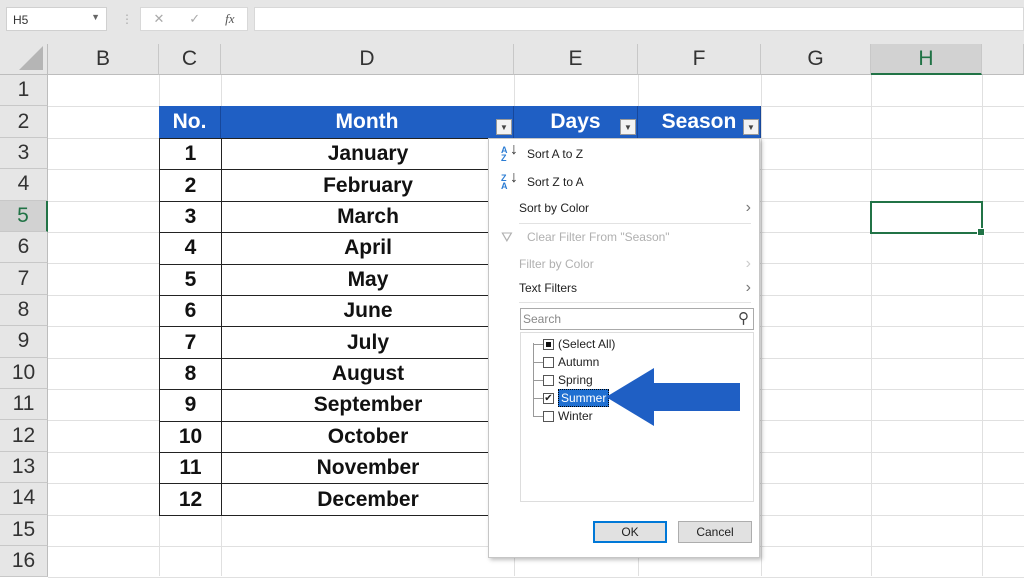 This screenshot has height=578, width=1024. Describe the element at coordinates (24, 530) in the screenshot. I see `row-header-15: 15` at that location.